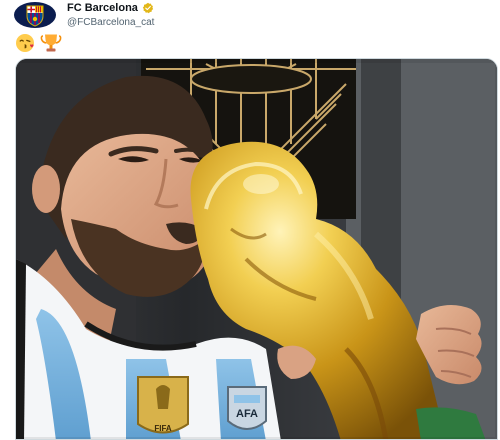 This screenshot has width=500, height=440. I want to click on account-names: FC Barcelona @FCBarcelona_cat, so click(110, 15).